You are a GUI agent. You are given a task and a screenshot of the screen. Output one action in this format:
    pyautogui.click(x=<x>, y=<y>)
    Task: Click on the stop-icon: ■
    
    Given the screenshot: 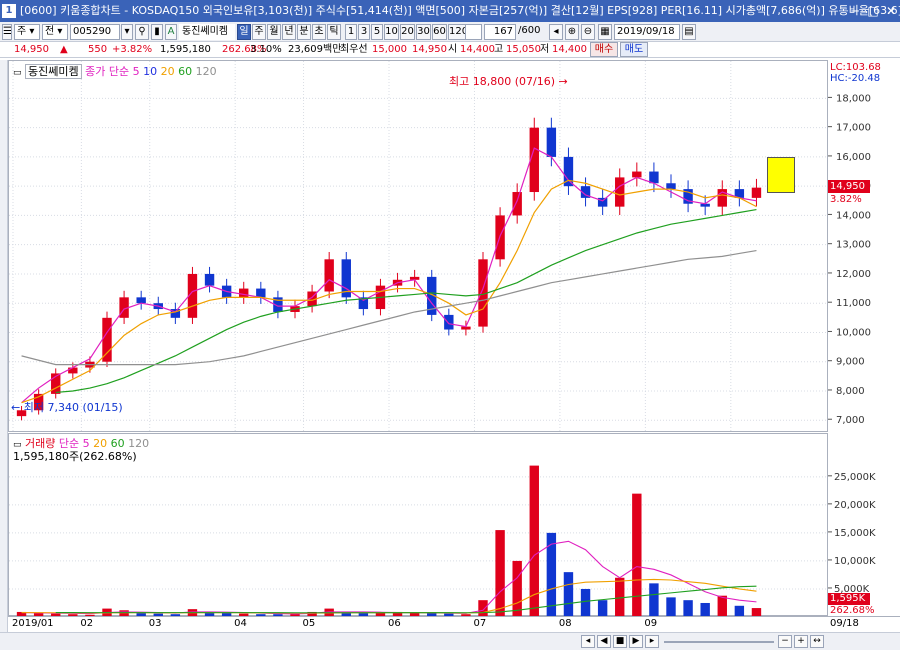 What is the action you would take?
    pyautogui.click(x=620, y=641)
    